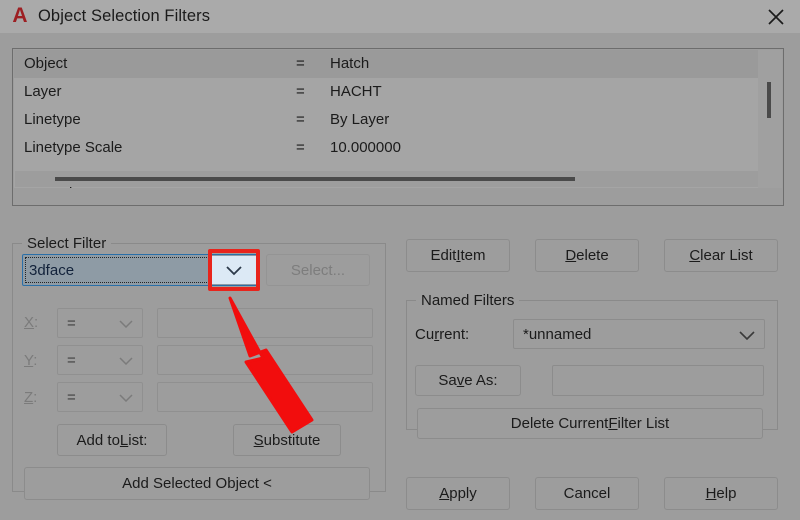  Describe the element at coordinates (315, 179) in the screenshot. I see `horizontal-scrollbar-thumb` at that location.